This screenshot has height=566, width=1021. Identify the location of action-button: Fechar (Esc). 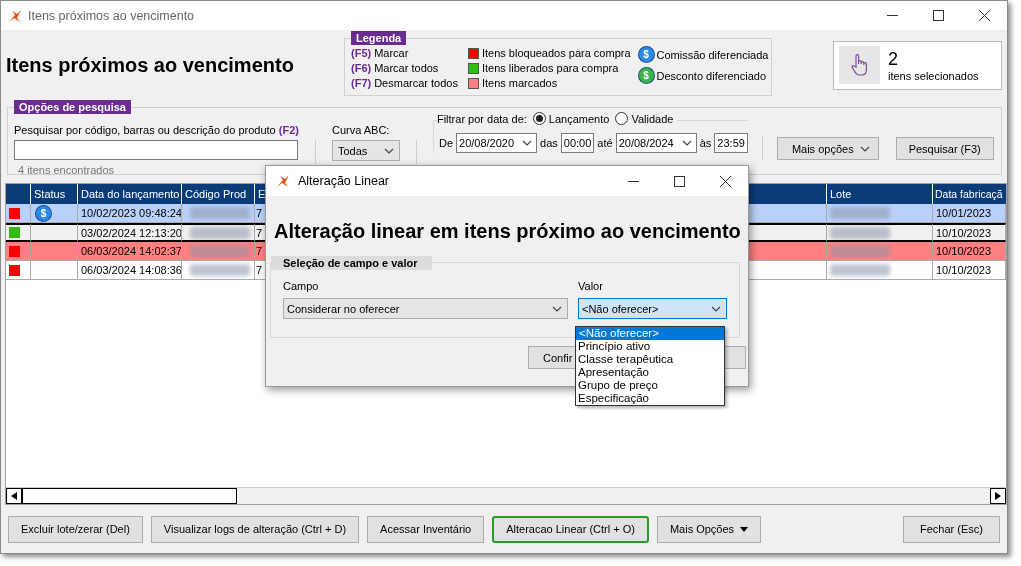
(951, 529).